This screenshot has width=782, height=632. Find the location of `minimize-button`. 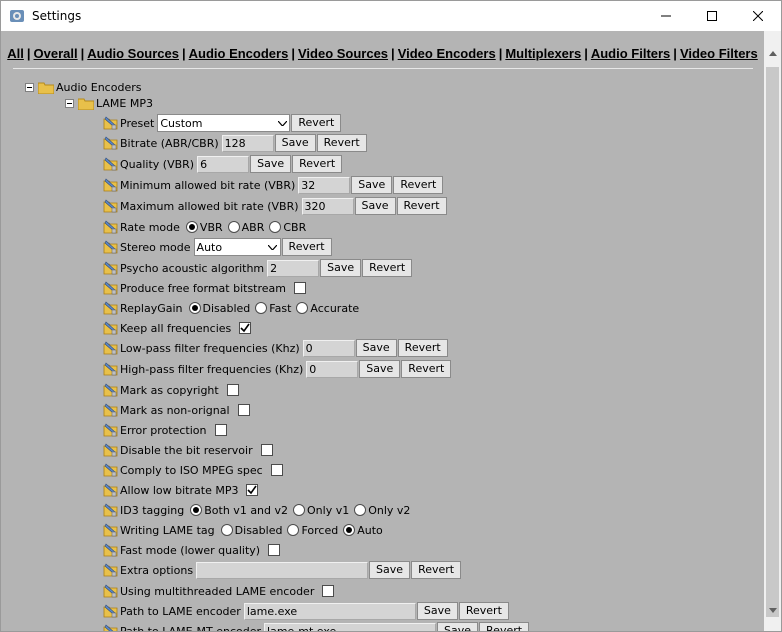

minimize-button is located at coordinates (666, 16).